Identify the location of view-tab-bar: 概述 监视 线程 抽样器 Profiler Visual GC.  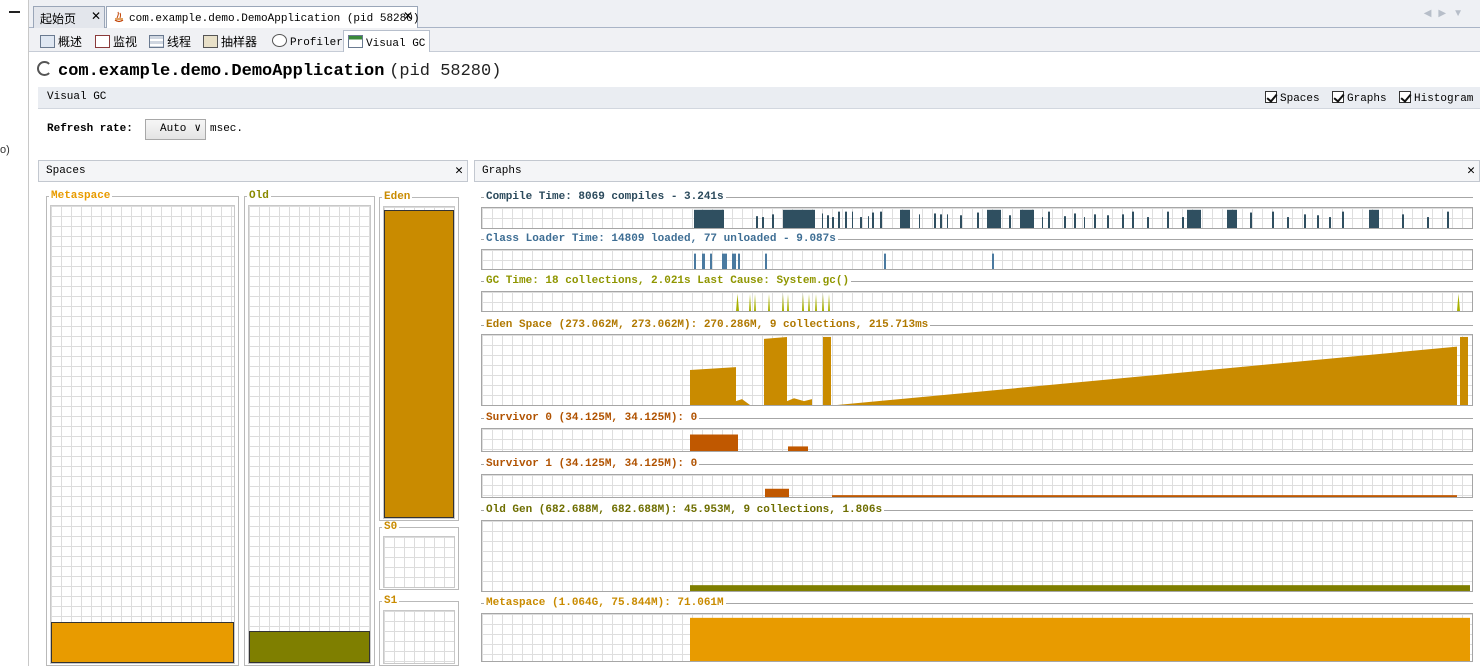
(754, 40).